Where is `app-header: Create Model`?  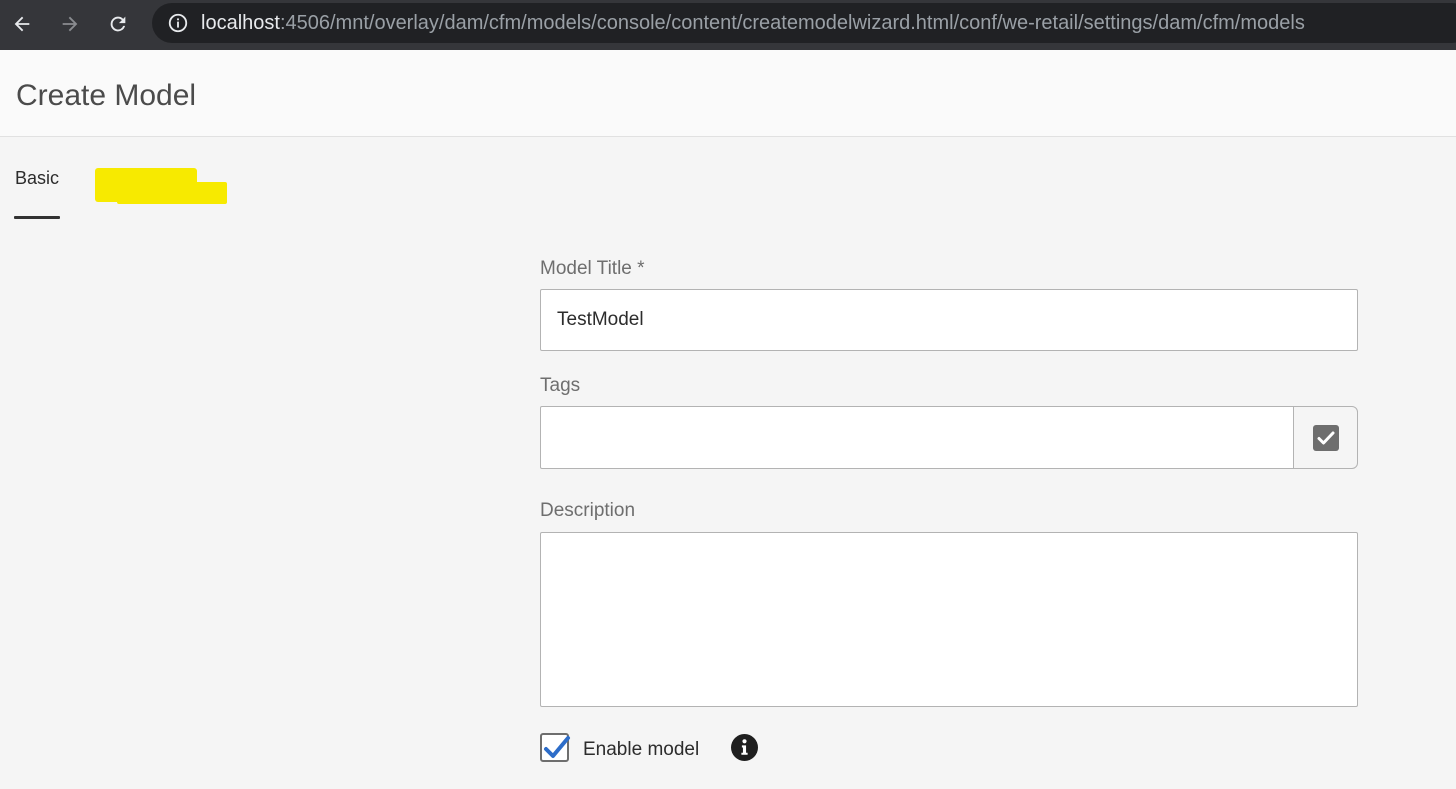 app-header: Create Model is located at coordinates (728, 93).